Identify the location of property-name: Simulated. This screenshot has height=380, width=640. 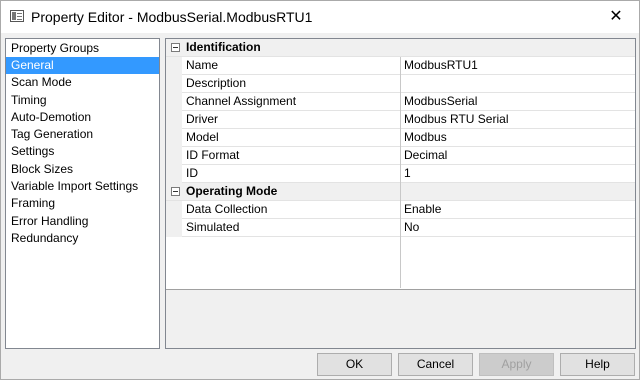
(213, 227).